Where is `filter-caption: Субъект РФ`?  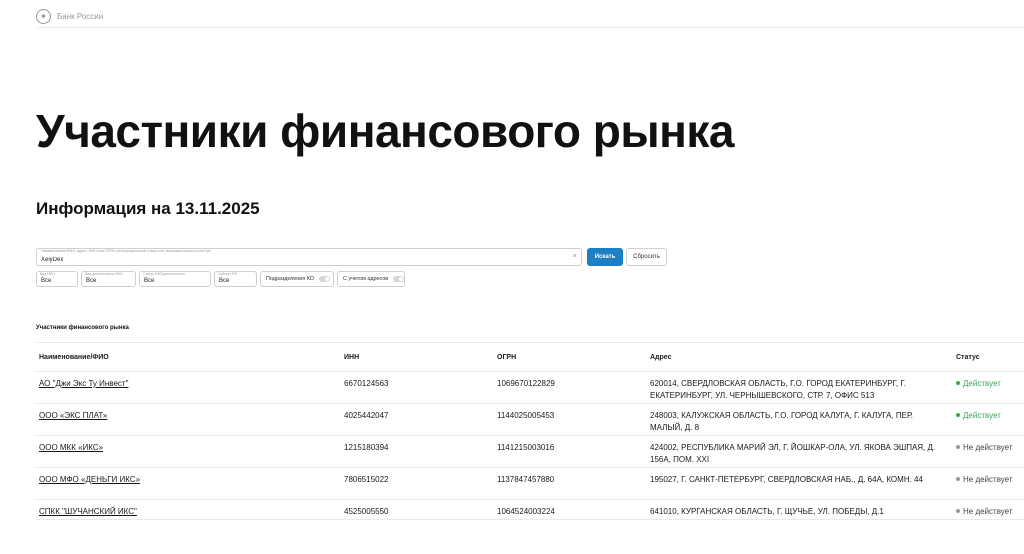 filter-caption: Субъект РФ is located at coordinates (227, 274).